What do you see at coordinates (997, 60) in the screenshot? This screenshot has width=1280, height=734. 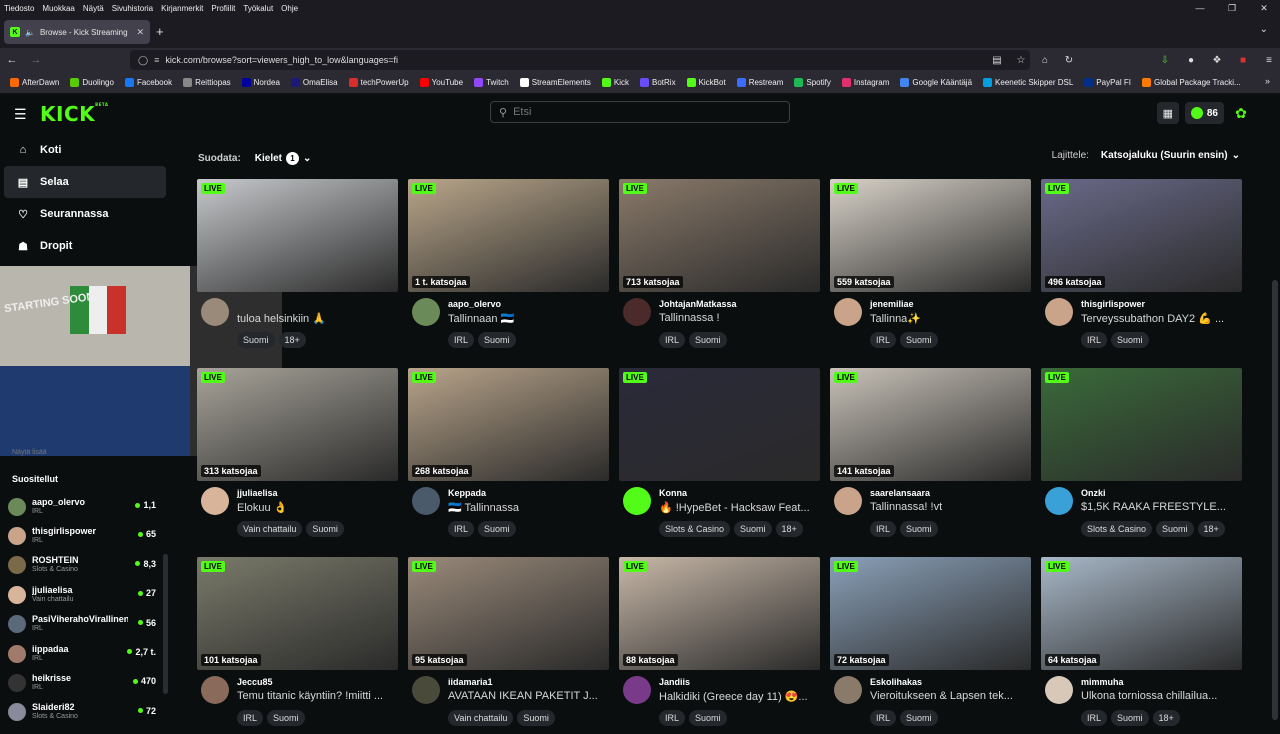 I see `reader-mode-icon: ▤` at bounding box center [997, 60].